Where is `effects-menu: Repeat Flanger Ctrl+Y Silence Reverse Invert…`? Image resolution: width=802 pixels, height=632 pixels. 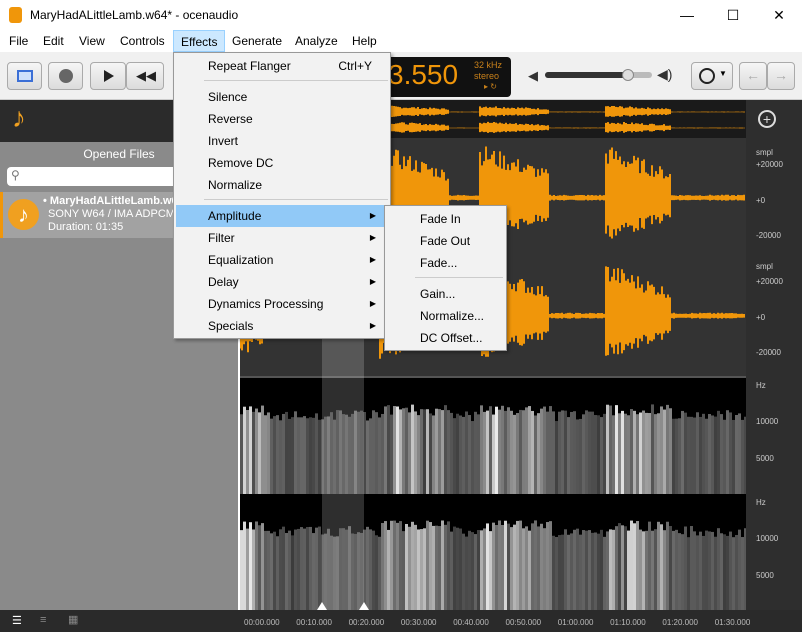
effects-menu: Repeat Flanger Ctrl+Y Silence Reverse Invert… is located at coordinates (282, 195).